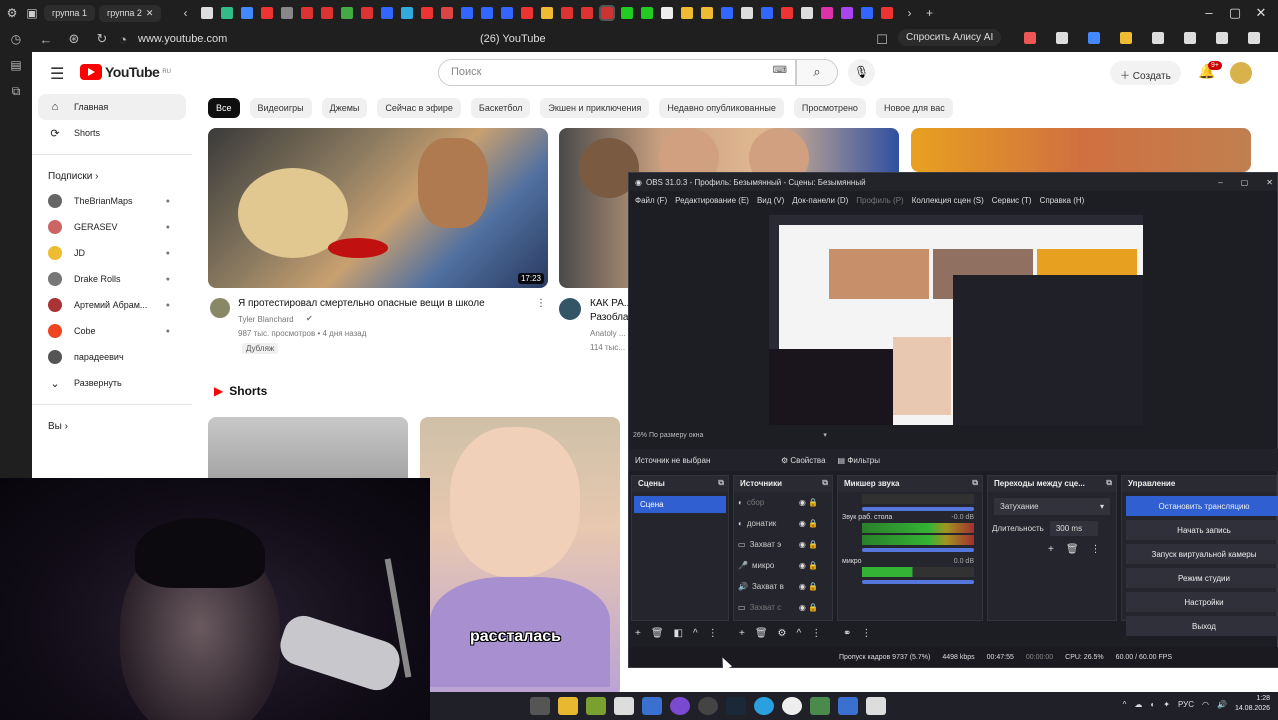 The height and width of the screenshot is (720, 1278). What do you see at coordinates (1202, 554) in the screenshot?
I see `virtual-camera-button: Запуск виртуальной камеры` at bounding box center [1202, 554].